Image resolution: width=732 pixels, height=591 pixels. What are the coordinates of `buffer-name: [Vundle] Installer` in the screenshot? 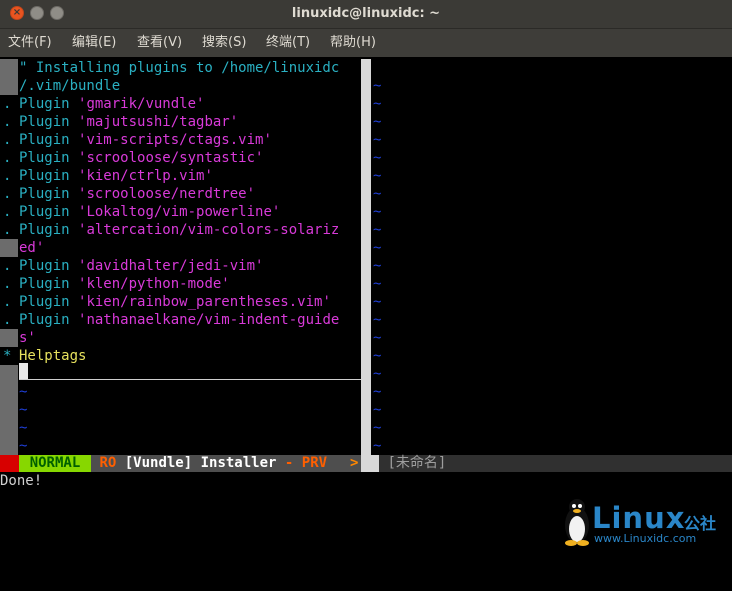 It's located at (200, 463).